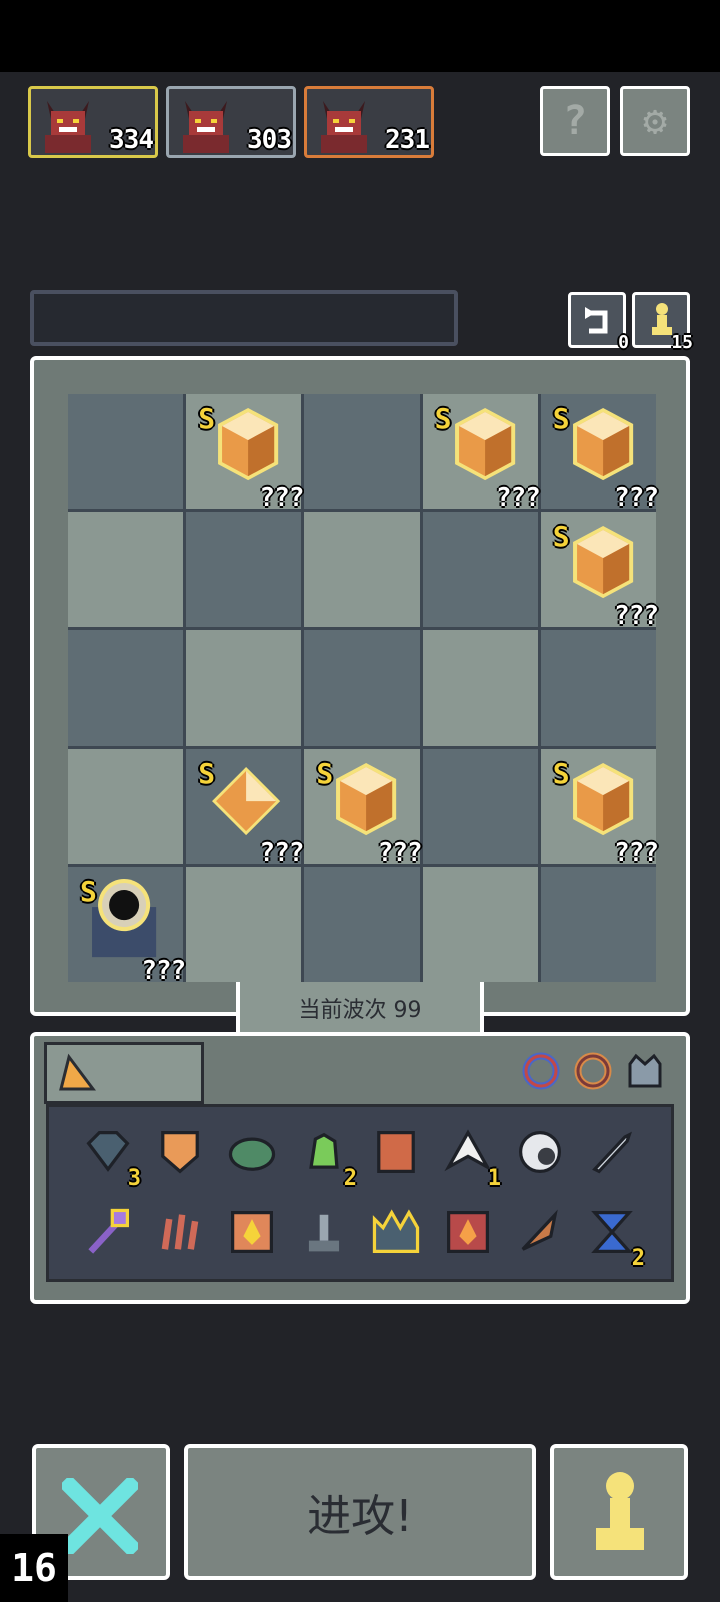  I want to click on blue-ring-icon, so click(541, 1071).